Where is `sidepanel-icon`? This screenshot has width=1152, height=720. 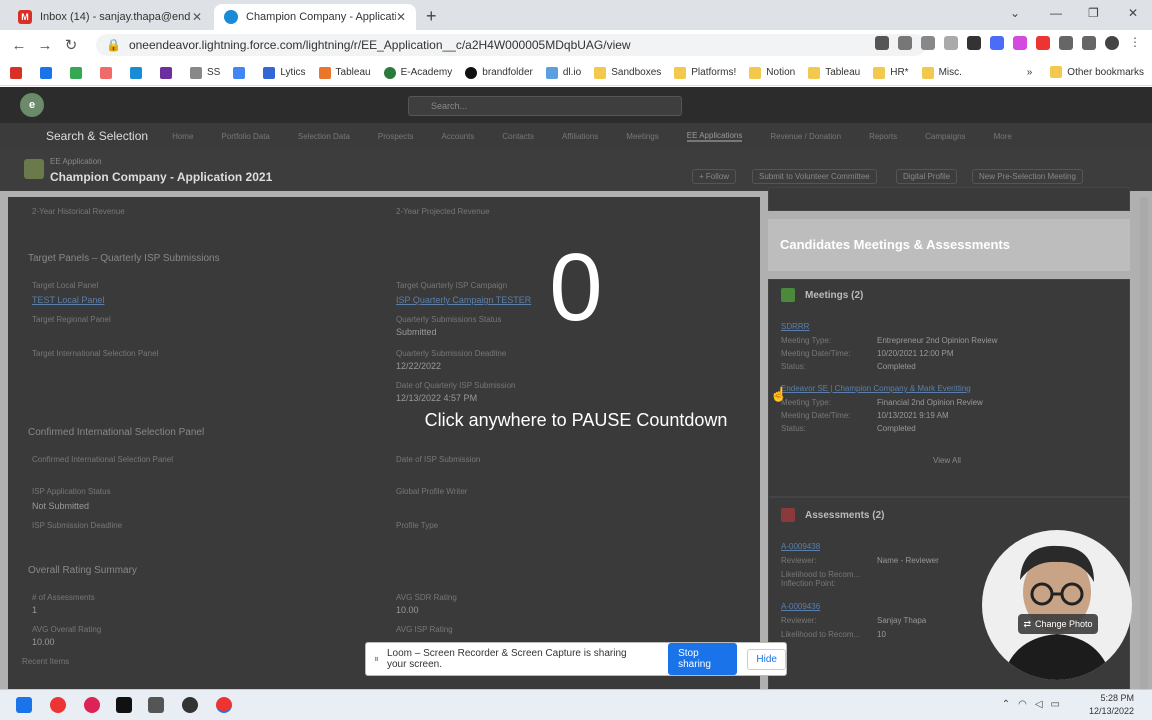
sidepanel-icon is located at coordinates (1089, 43).